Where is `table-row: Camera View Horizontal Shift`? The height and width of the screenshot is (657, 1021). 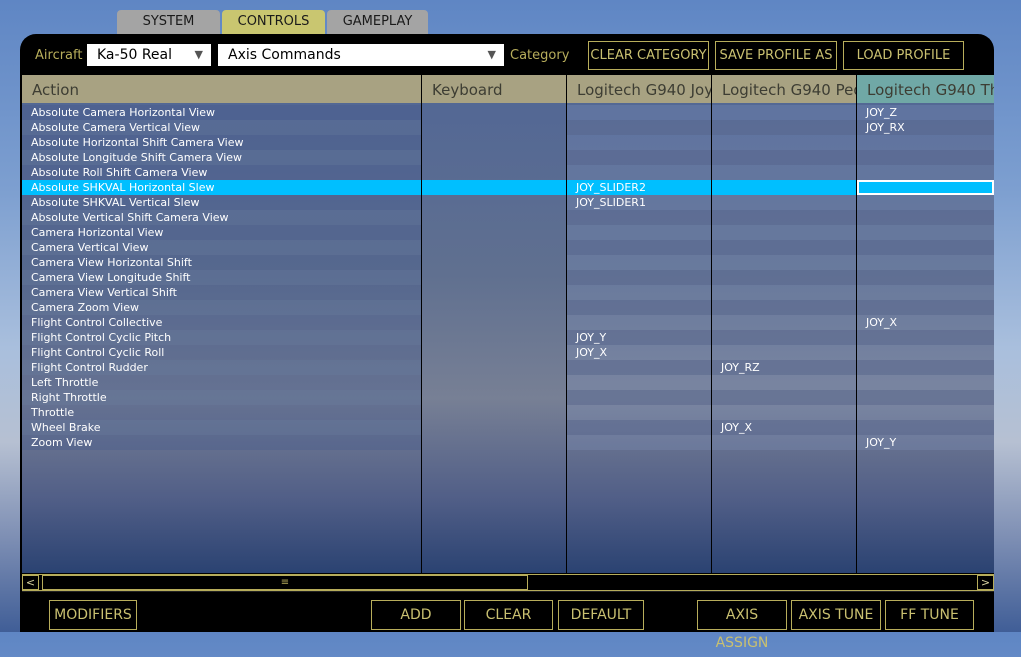 table-row: Camera View Horizontal Shift is located at coordinates (508, 262).